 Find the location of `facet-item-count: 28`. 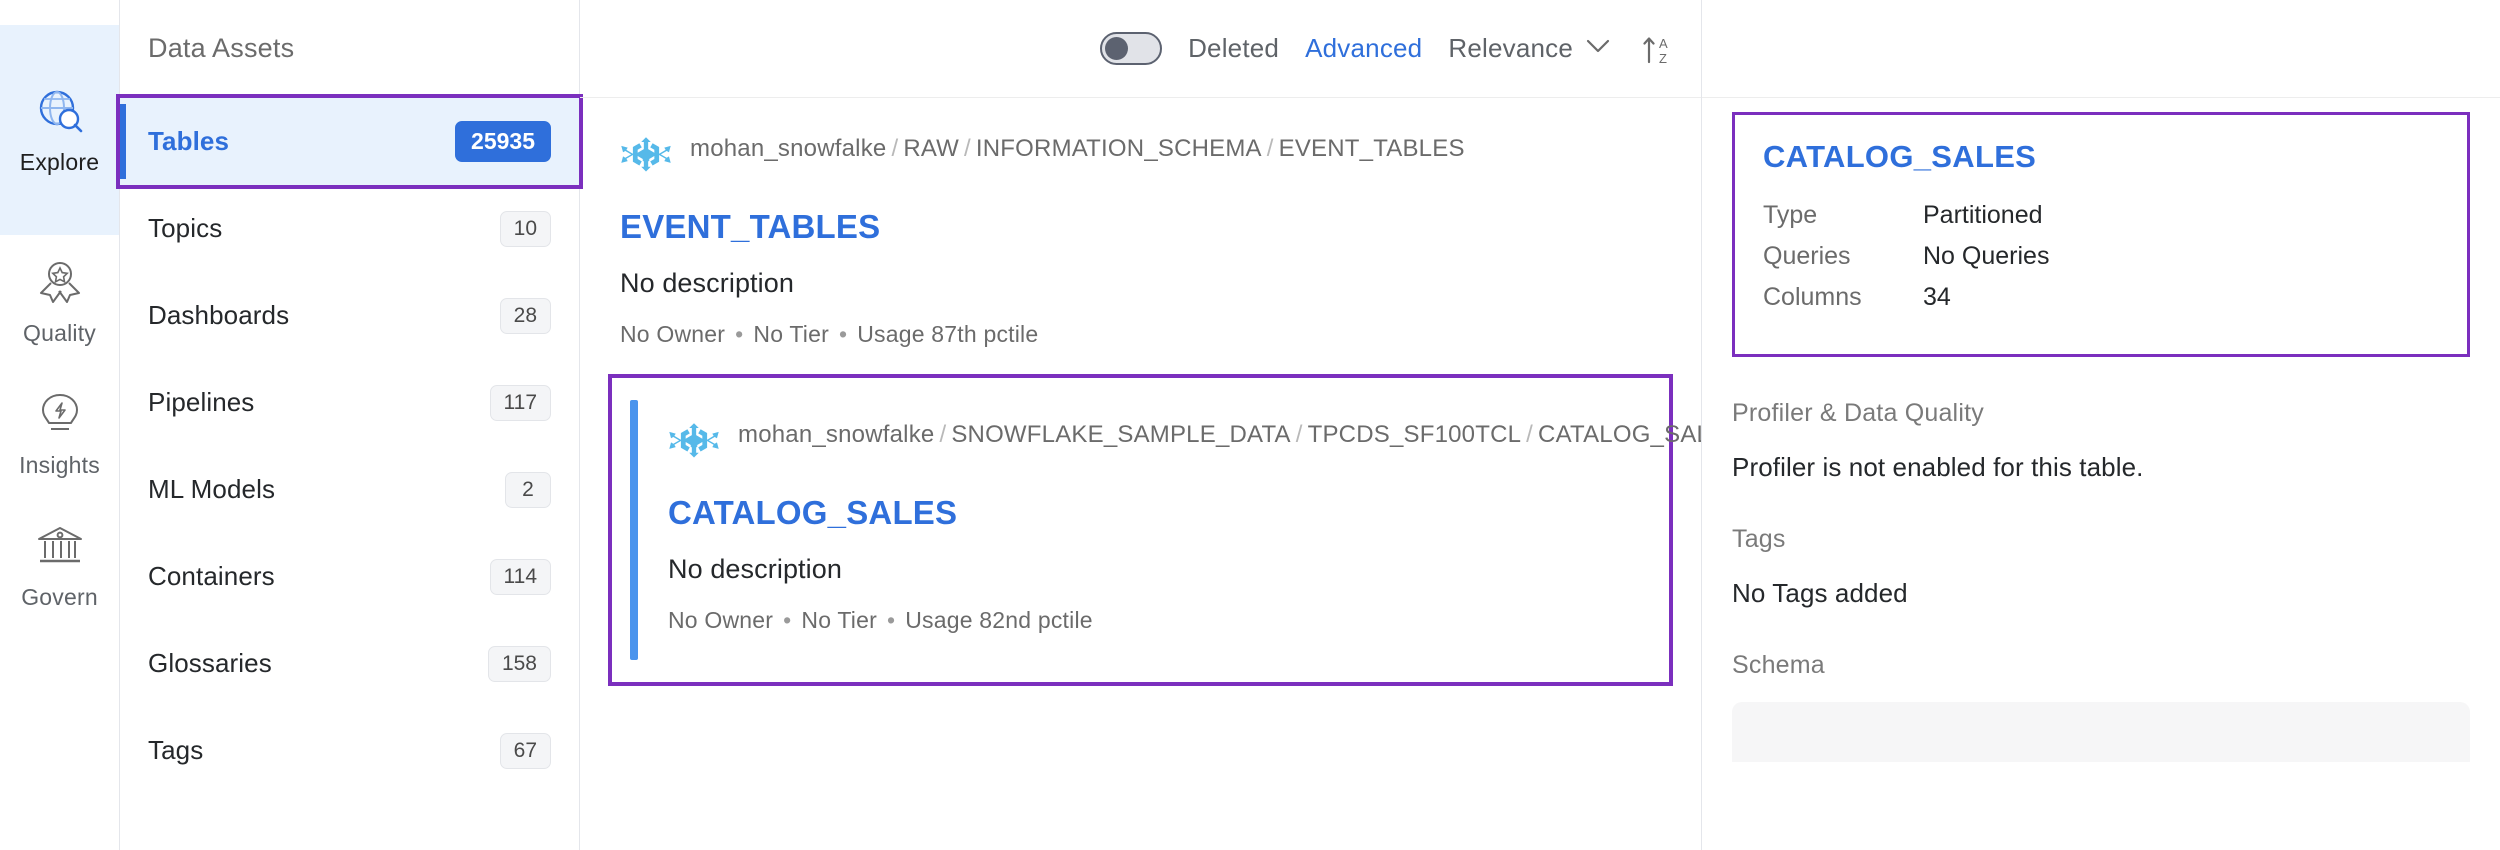

facet-item-count: 28 is located at coordinates (525, 315).